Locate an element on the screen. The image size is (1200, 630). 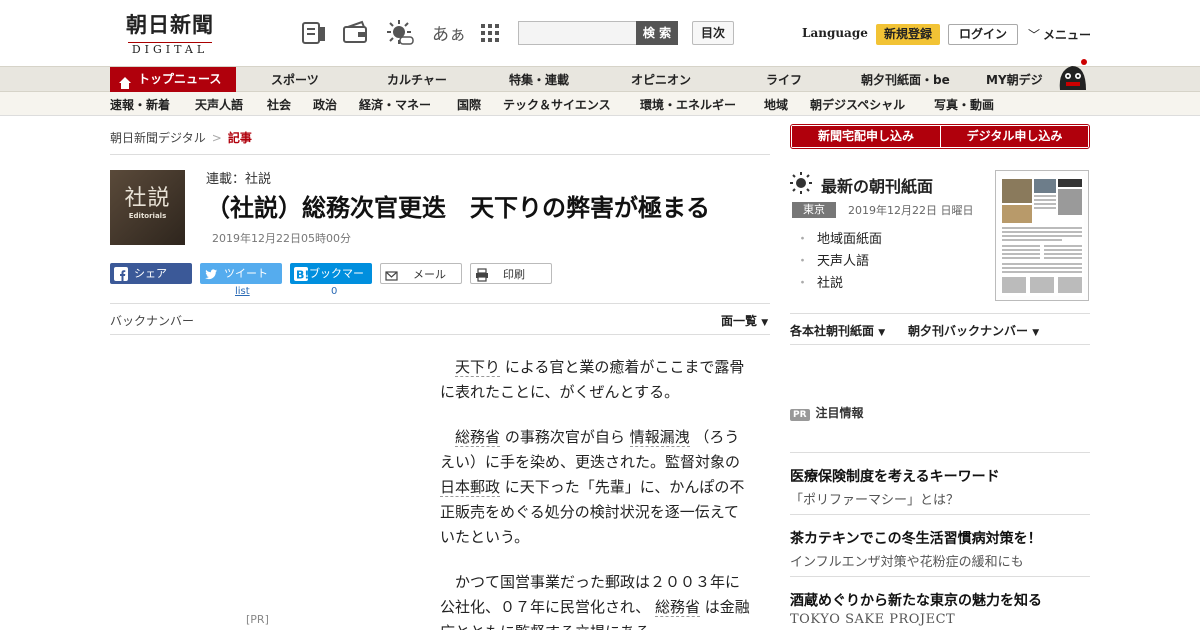
logo-sub: DIGITAL is located at coordinates (170, 49).